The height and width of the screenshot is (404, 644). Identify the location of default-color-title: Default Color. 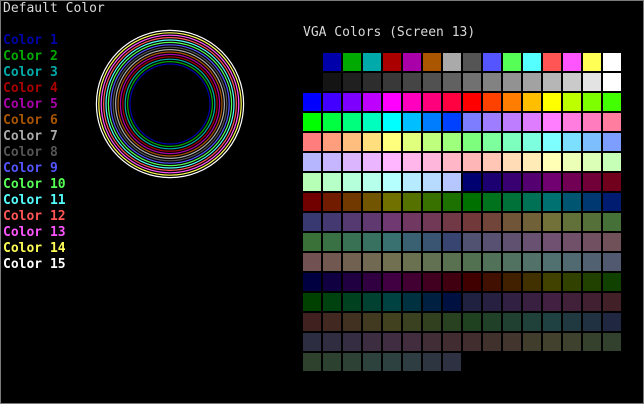
(54, 8).